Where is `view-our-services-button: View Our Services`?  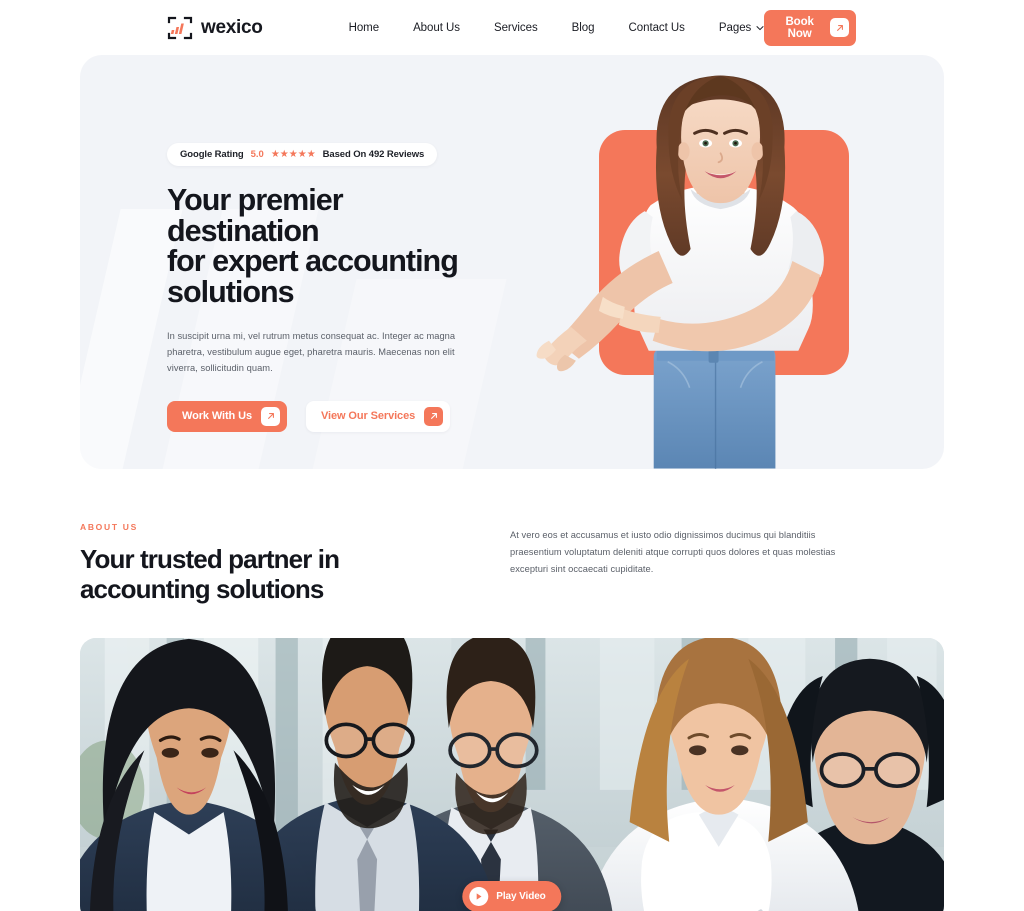
view-our-services-button: View Our Services is located at coordinates (378, 416).